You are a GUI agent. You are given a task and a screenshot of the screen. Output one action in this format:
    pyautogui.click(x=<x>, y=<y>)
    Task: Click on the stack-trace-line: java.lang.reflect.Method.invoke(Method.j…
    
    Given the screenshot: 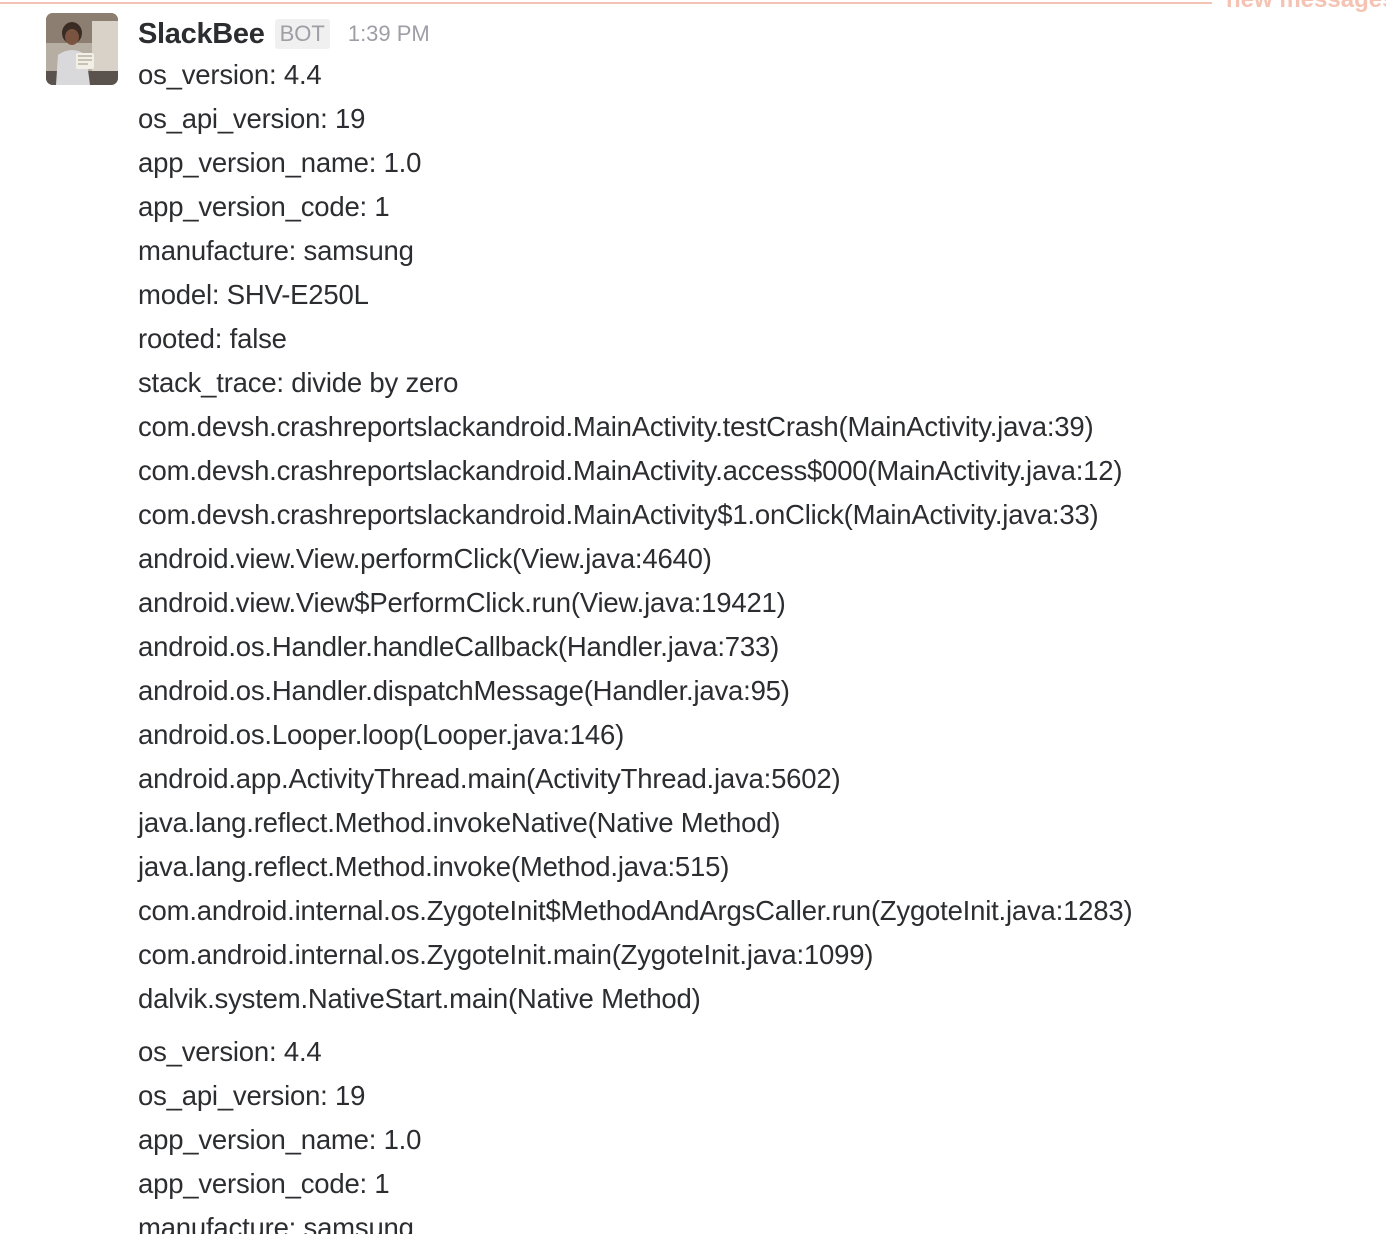 What is the action you would take?
    pyautogui.click(x=434, y=866)
    